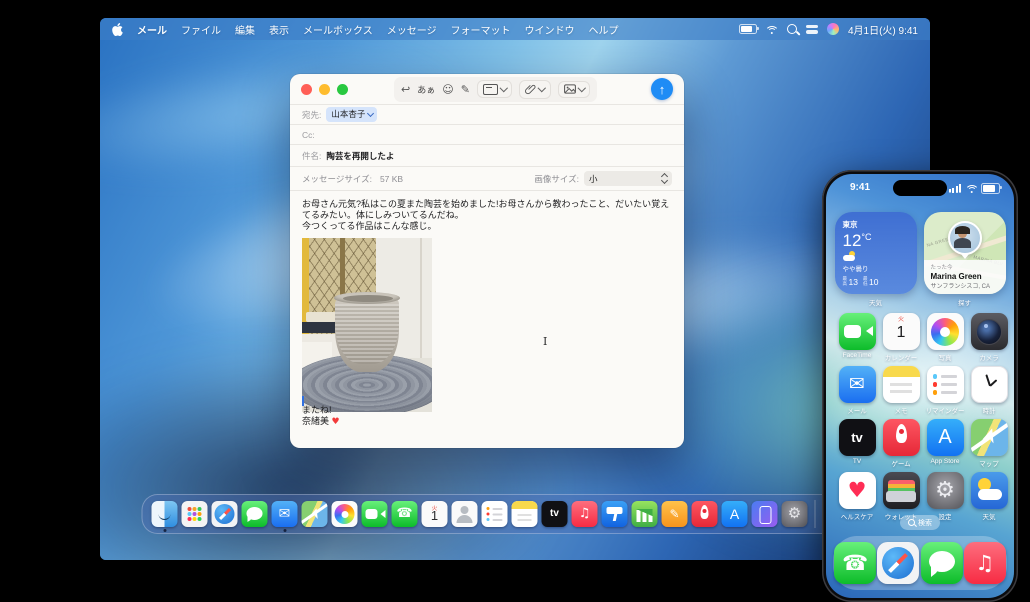 Image resolution: width=1030 pixels, height=602 pixels. I want to click on dock-reminders, so click(494, 514).